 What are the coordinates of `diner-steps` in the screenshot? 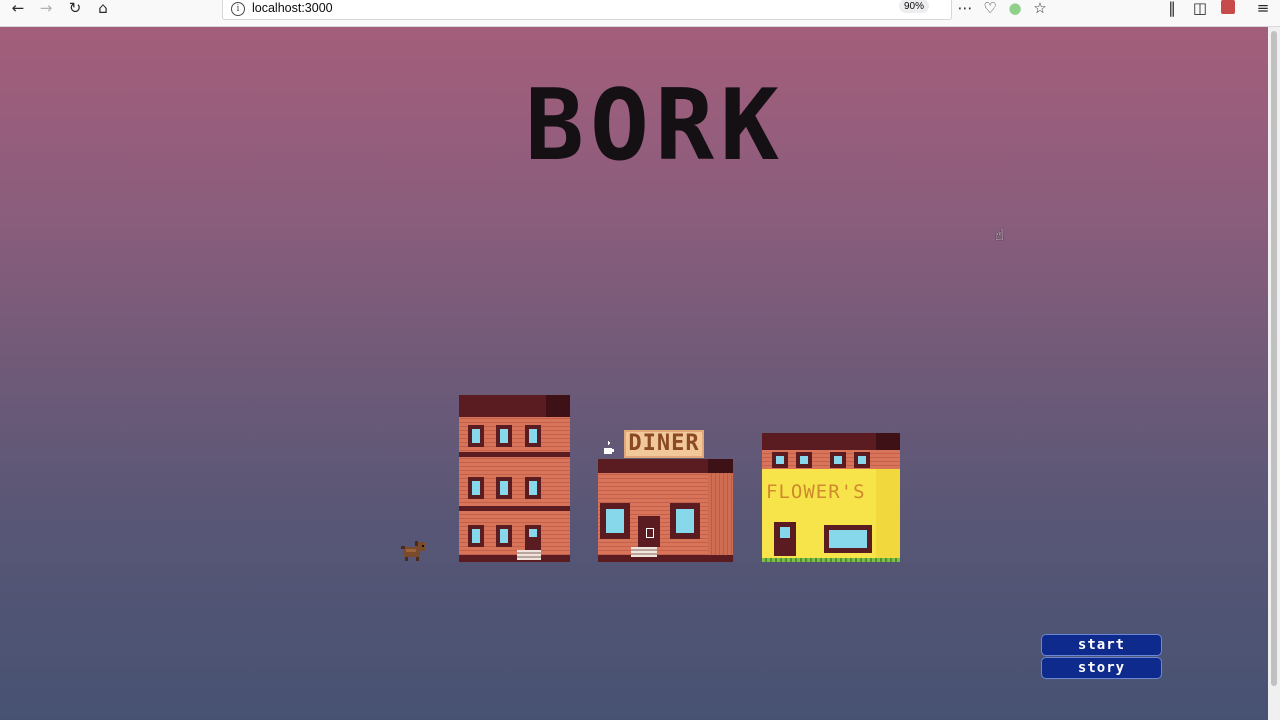 It's located at (644, 552).